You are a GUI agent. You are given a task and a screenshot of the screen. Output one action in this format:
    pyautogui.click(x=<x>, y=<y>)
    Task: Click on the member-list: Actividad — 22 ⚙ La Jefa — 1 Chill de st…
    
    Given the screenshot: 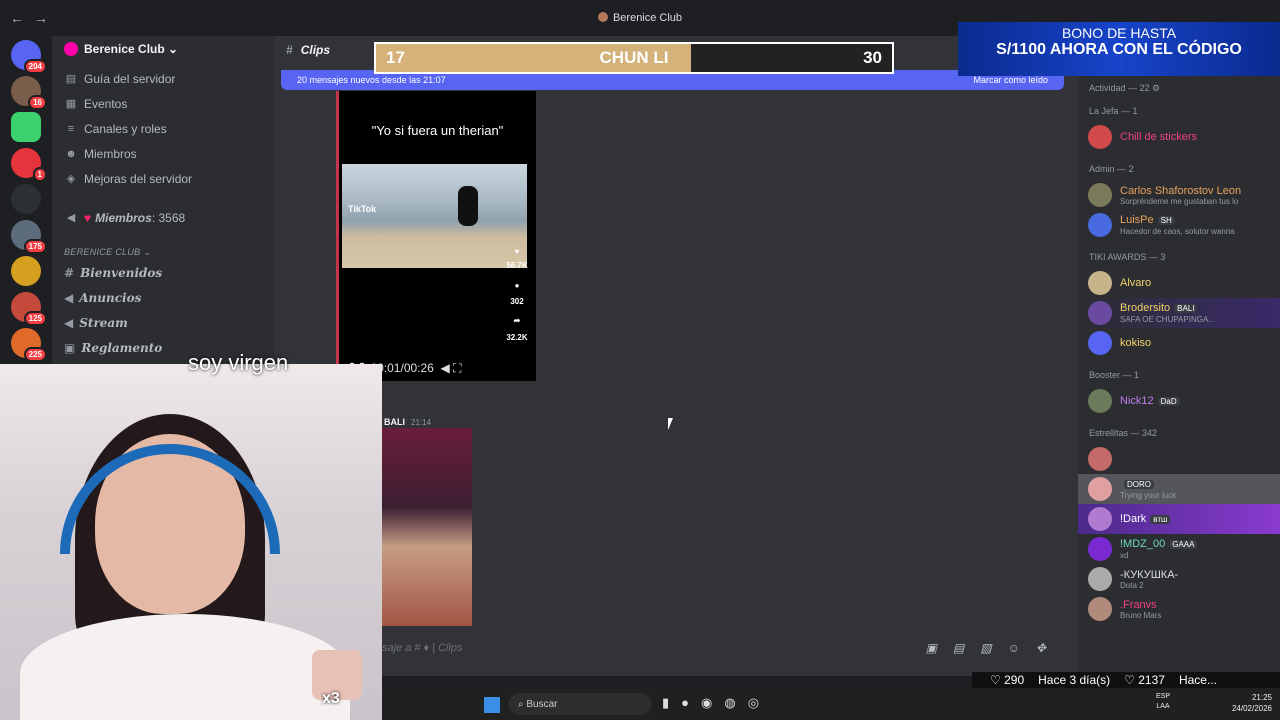 What is the action you would take?
    pyautogui.click(x=1179, y=376)
    